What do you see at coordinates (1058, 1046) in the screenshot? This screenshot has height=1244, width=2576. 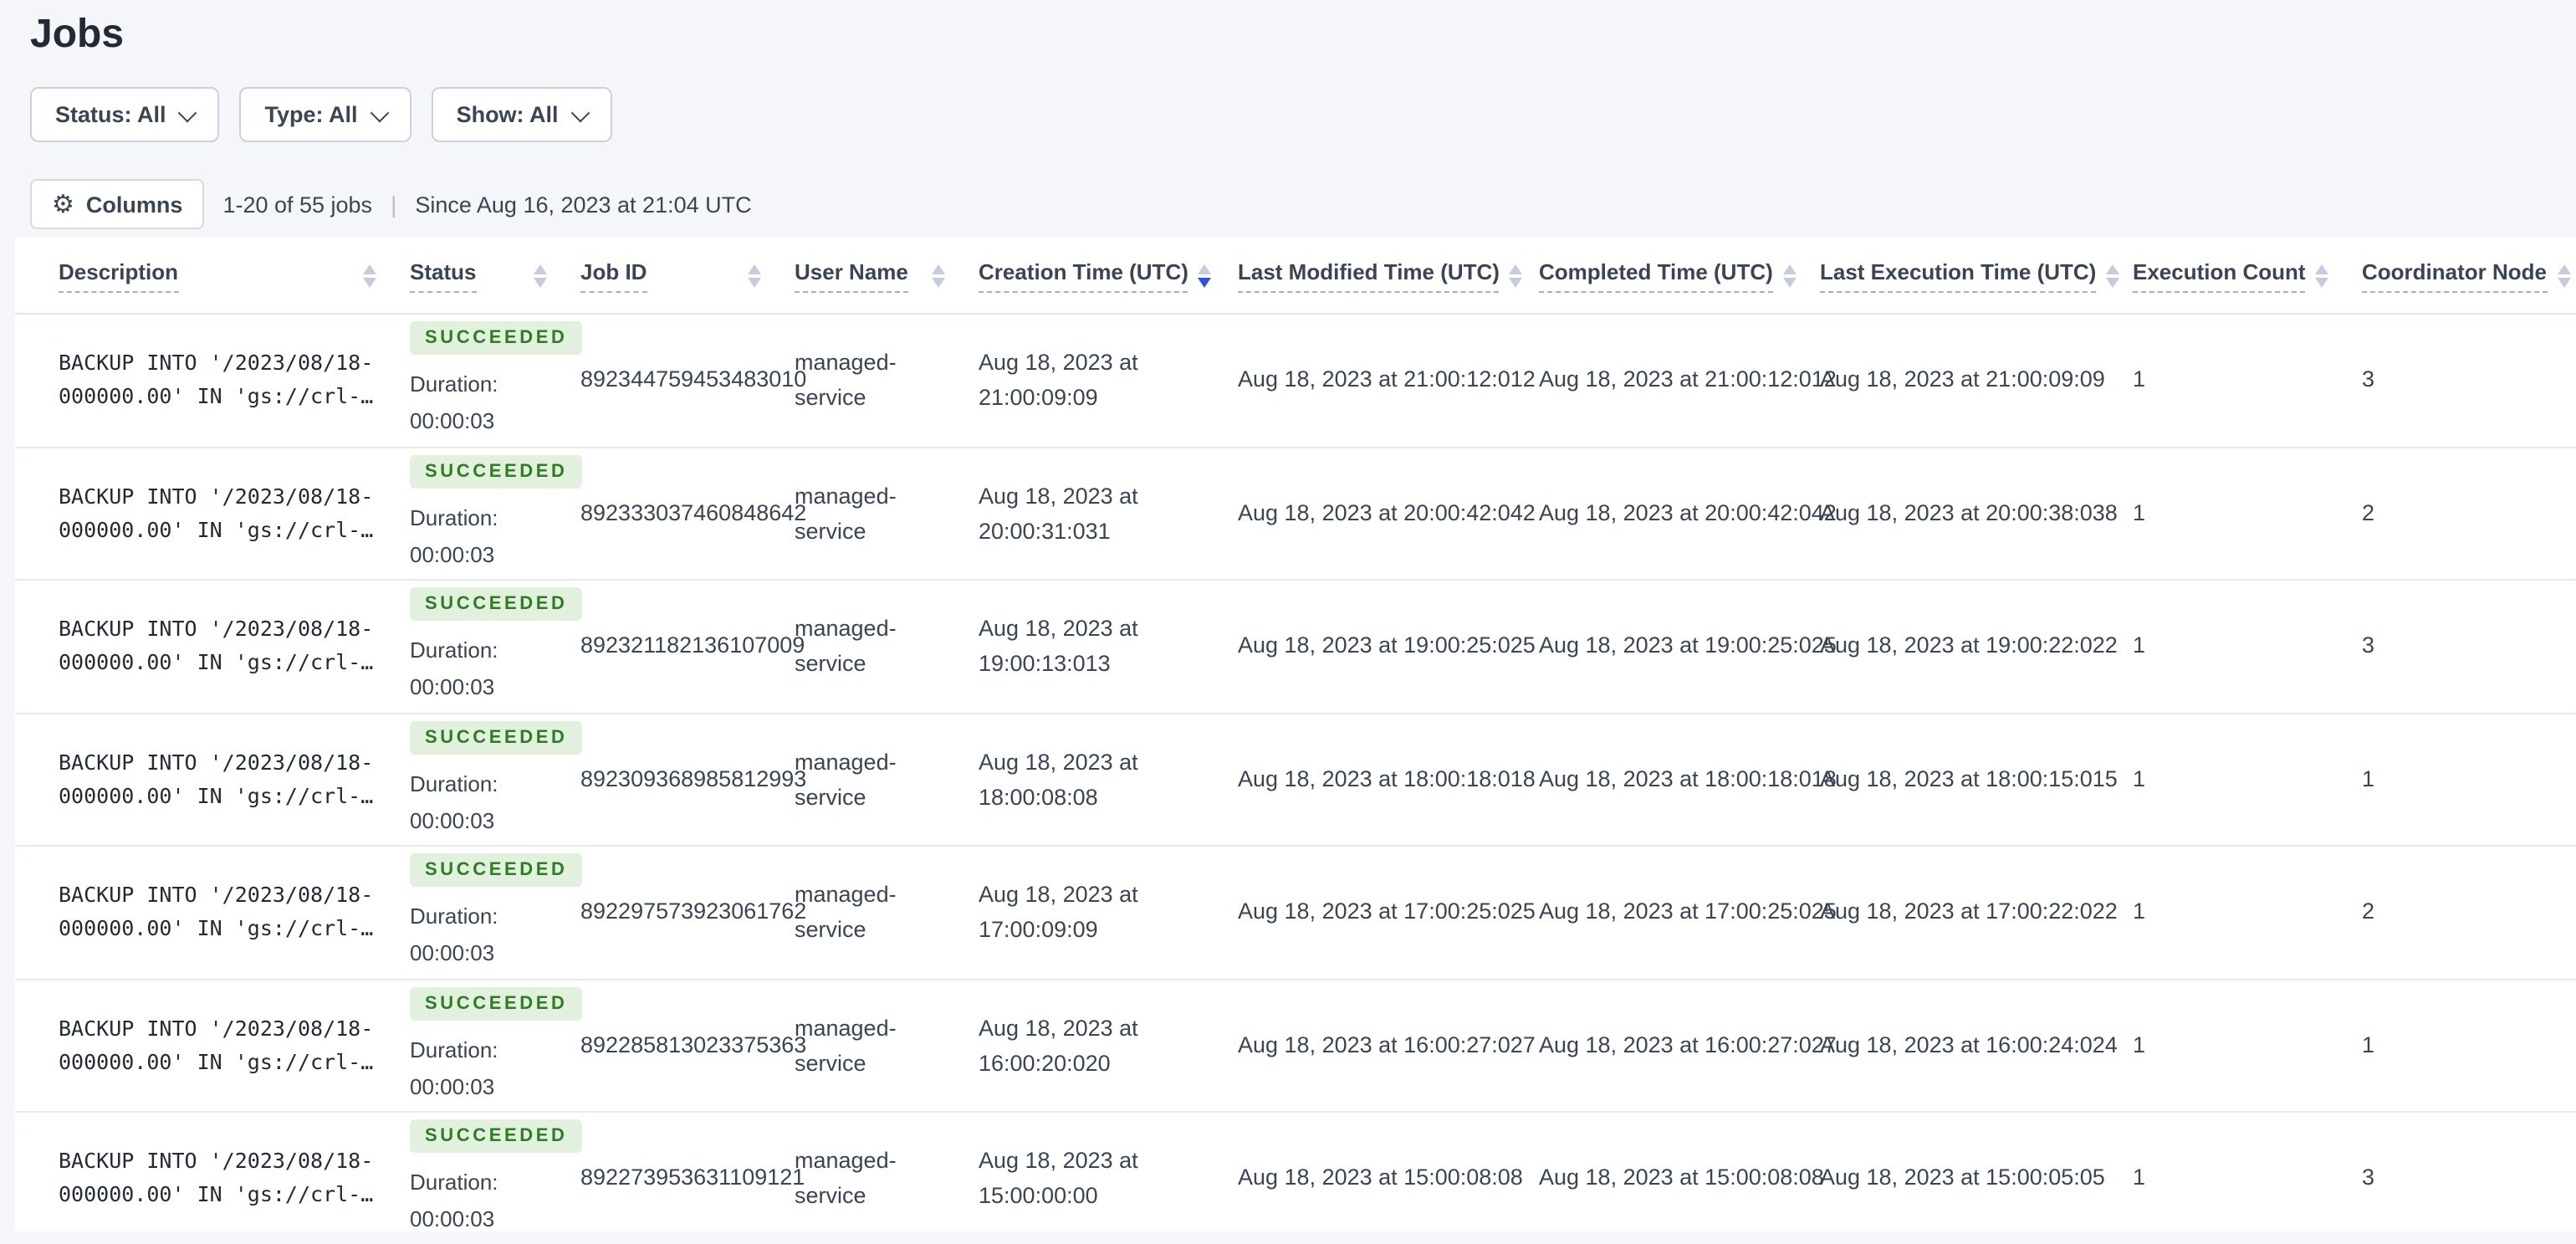 I see `creation-time: Aug 18, 2023 at 16:00:20:020` at bounding box center [1058, 1046].